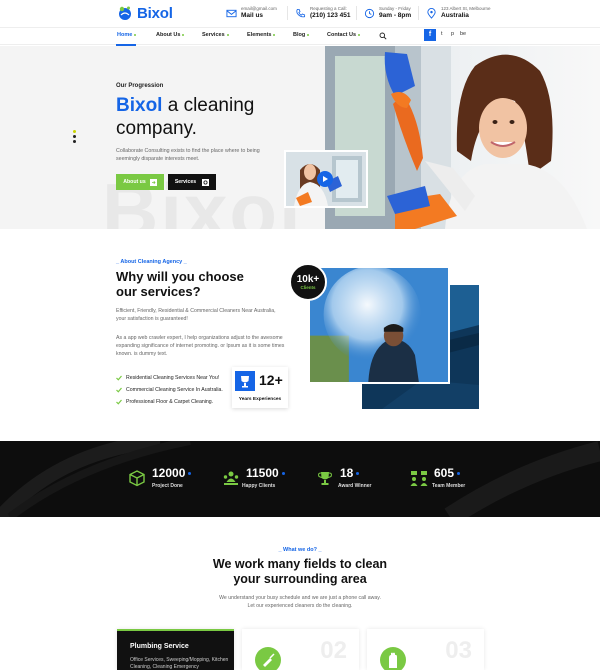 The height and width of the screenshot is (670, 600). I want to click on hours-info: Sunday - Friday 9am - 8pm, so click(387, 13).